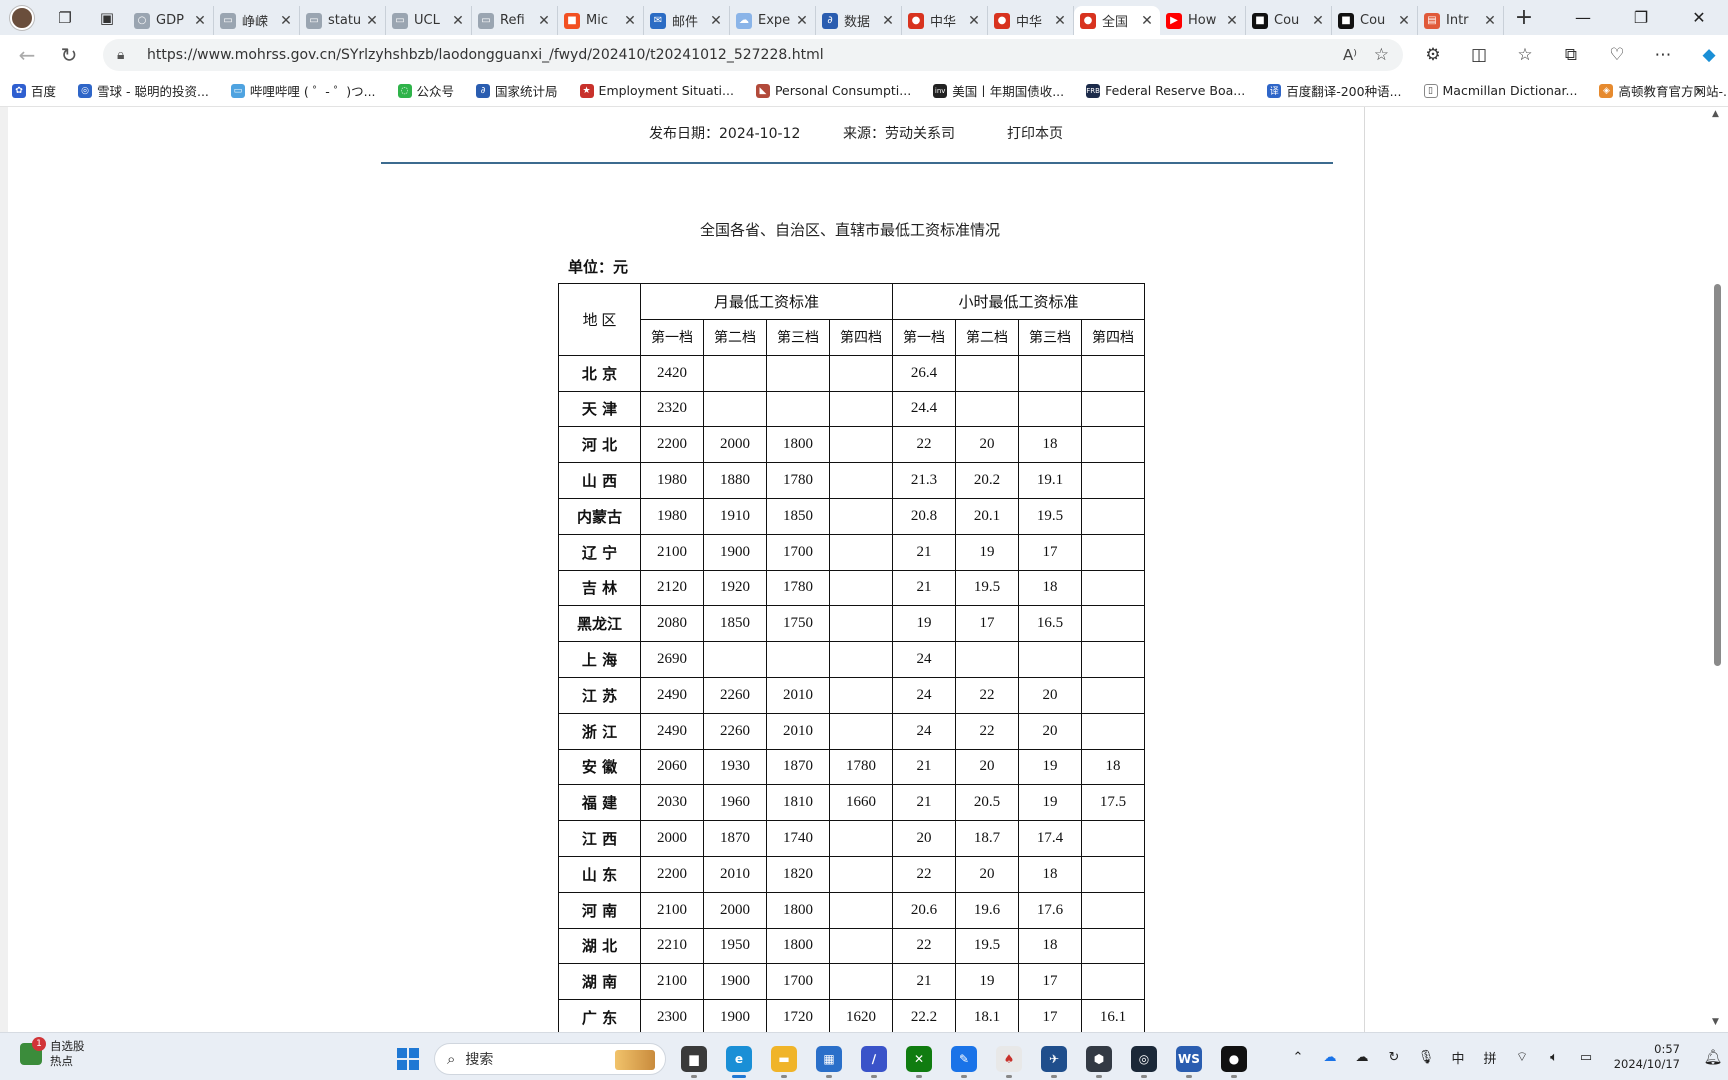  I want to click on browser-tab: ▶ How ✕, so click(1203, 20).